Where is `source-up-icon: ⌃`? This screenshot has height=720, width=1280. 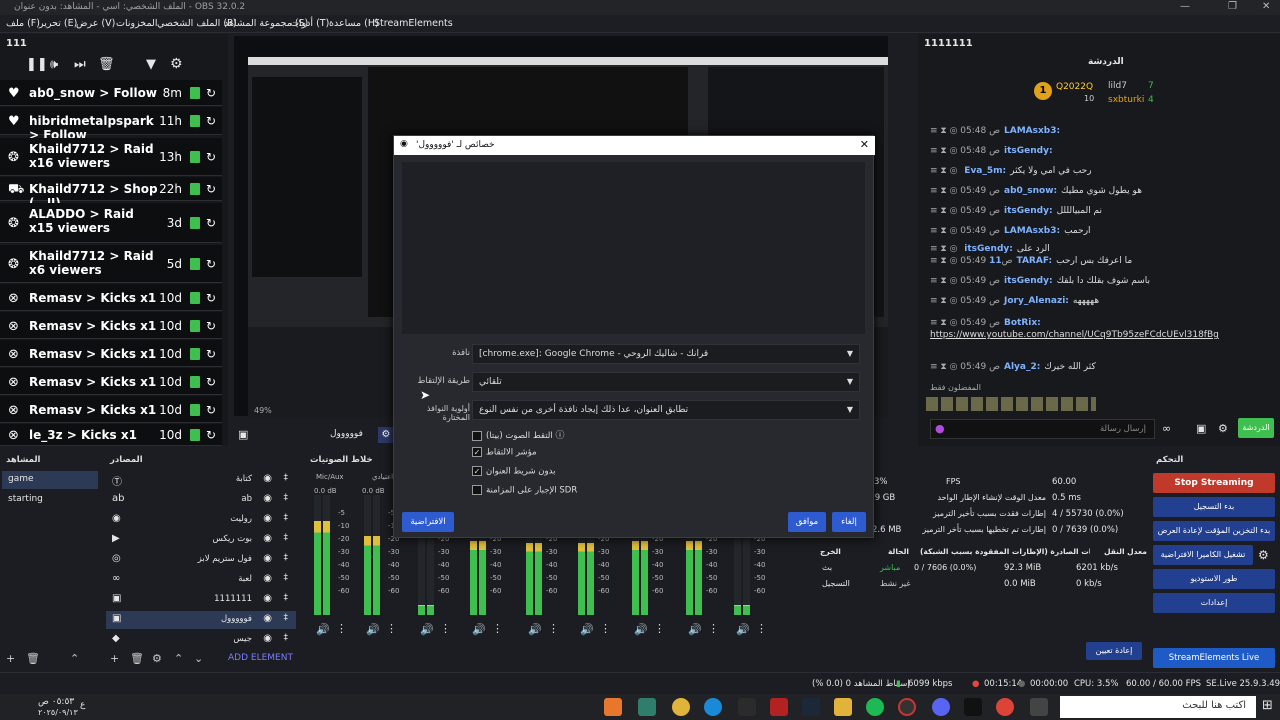 source-up-icon: ⌃ is located at coordinates (178, 658).